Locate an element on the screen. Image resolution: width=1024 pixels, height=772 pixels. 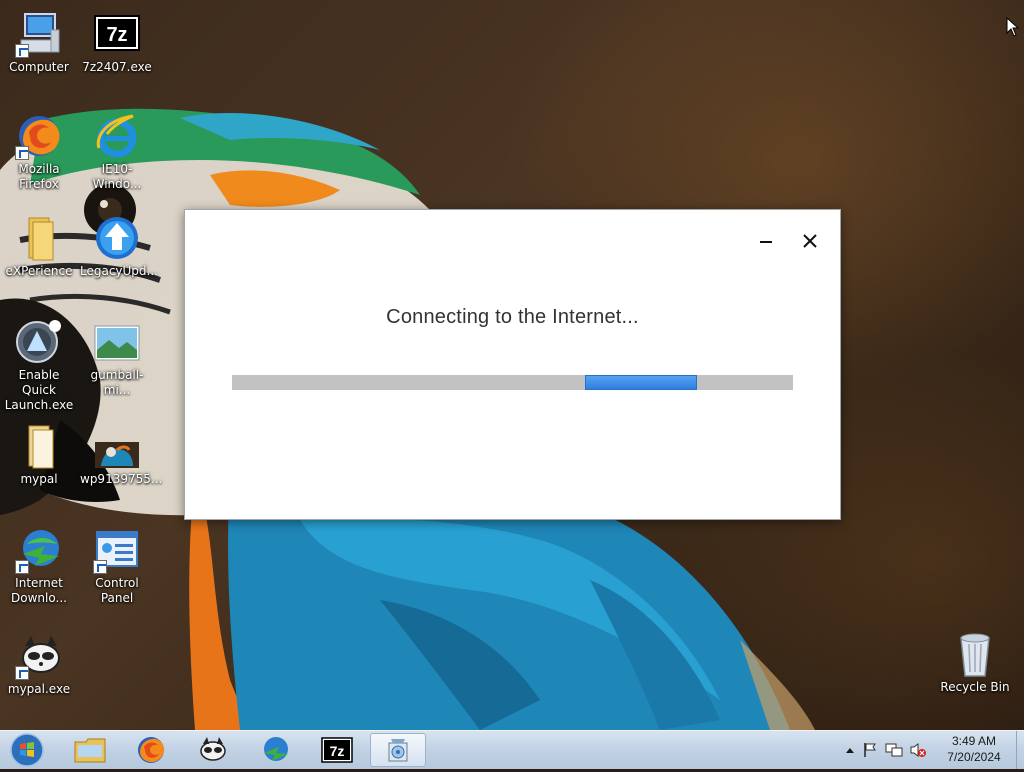
taskbar: 7z 3:49 AM 7/20/2024 is located at coordinates (512, 749).